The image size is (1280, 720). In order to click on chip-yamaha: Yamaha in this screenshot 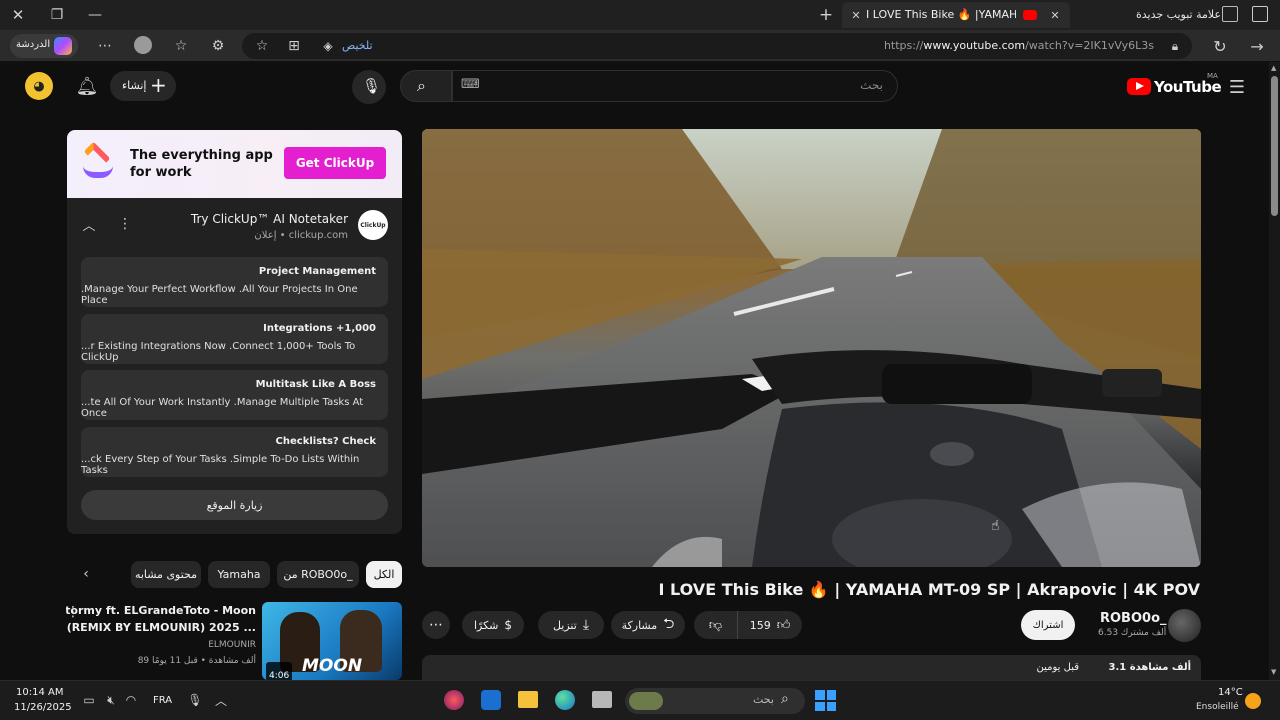, I will do `click(239, 574)`.